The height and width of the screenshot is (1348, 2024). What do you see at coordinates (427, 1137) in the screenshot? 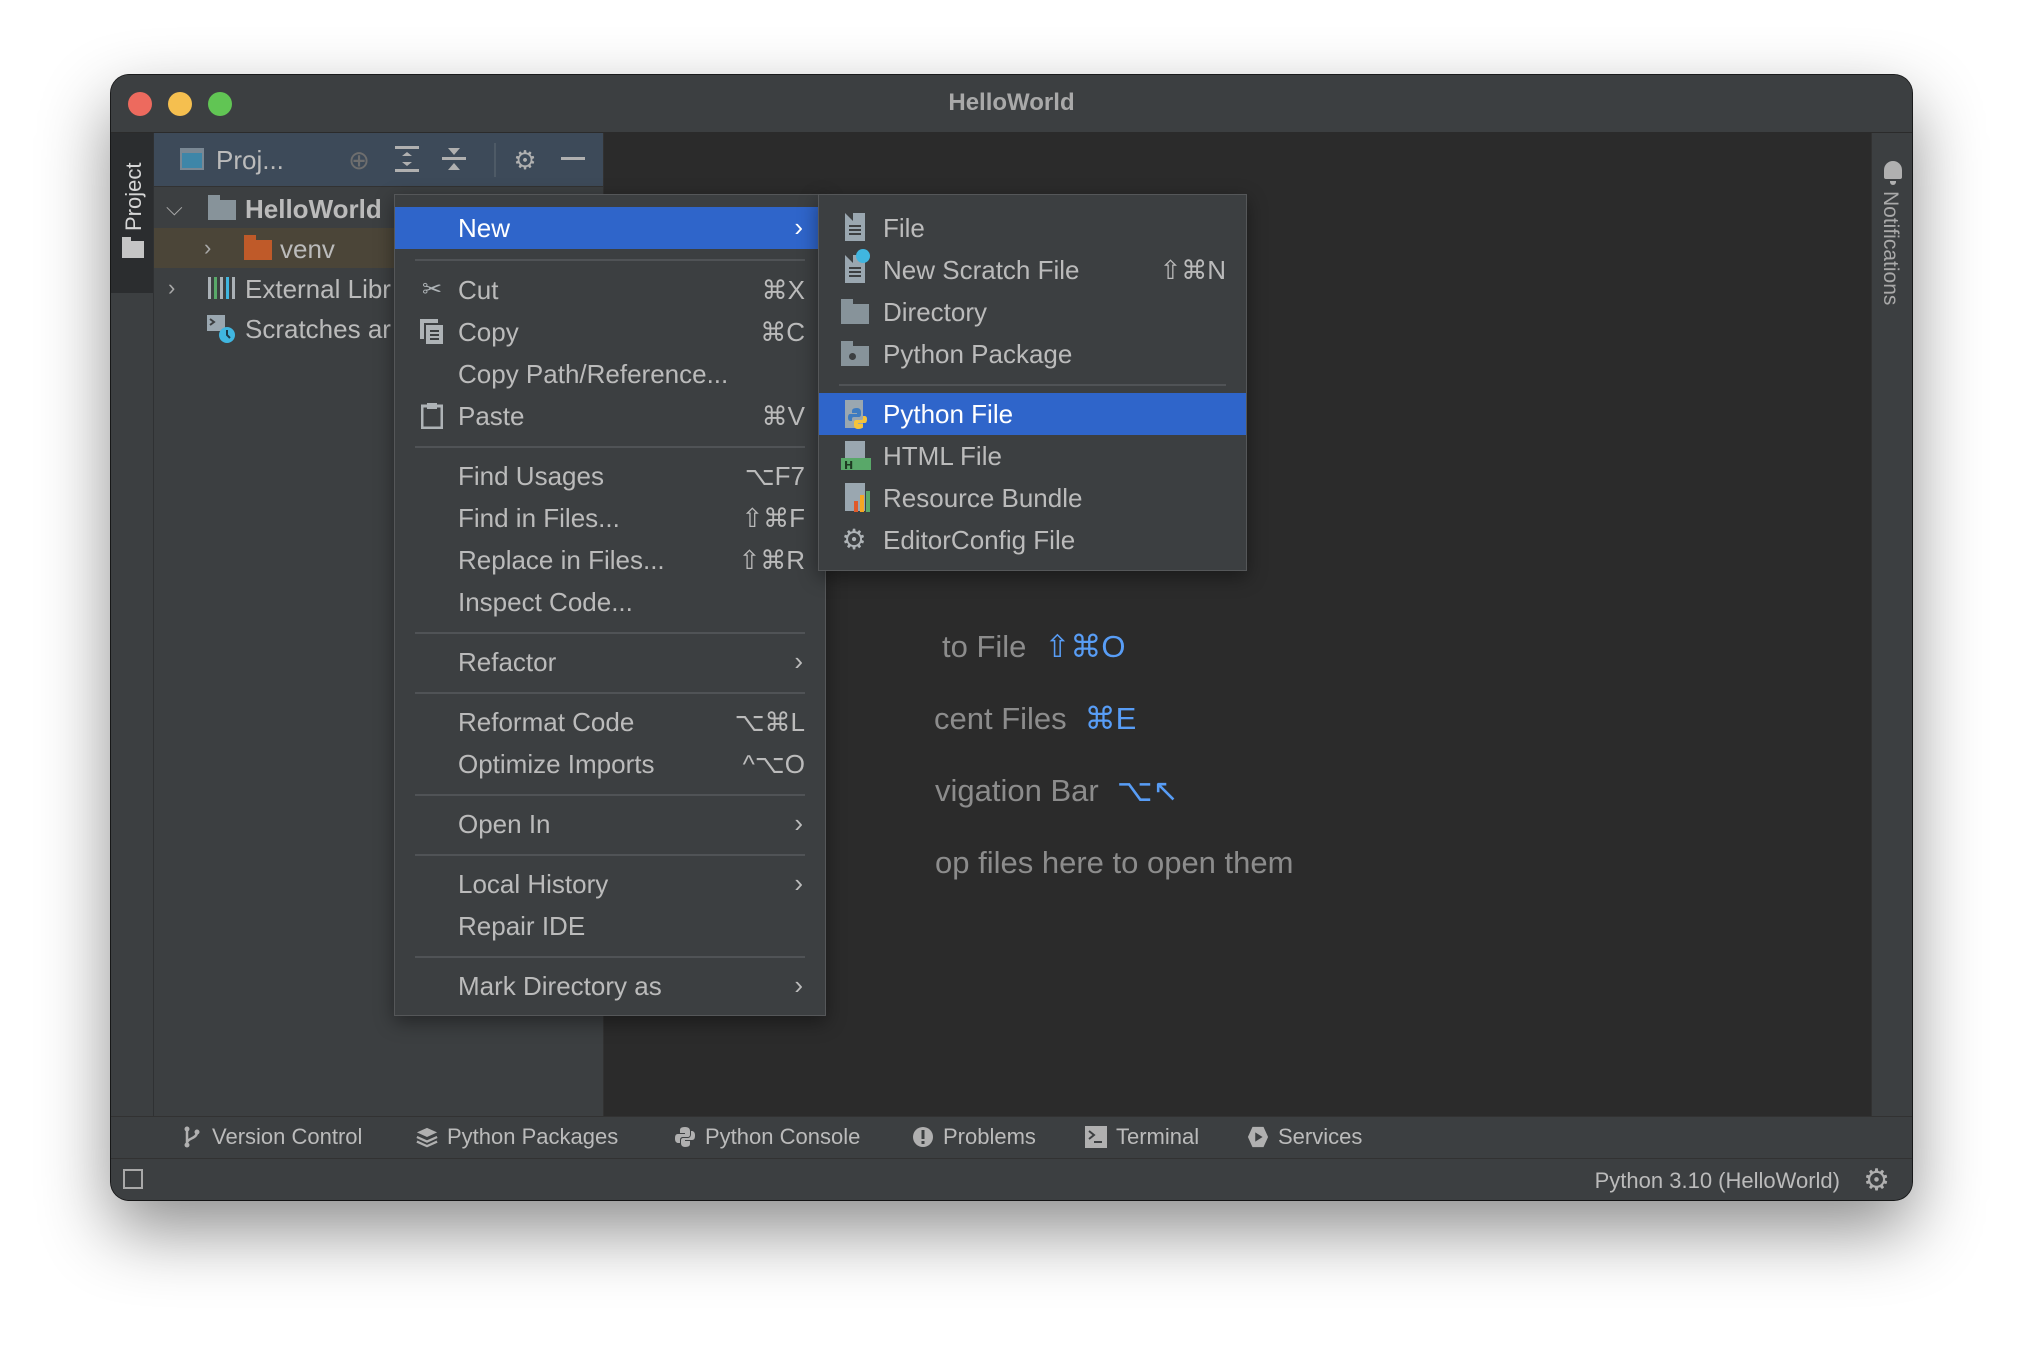
I see `layers-icon` at bounding box center [427, 1137].